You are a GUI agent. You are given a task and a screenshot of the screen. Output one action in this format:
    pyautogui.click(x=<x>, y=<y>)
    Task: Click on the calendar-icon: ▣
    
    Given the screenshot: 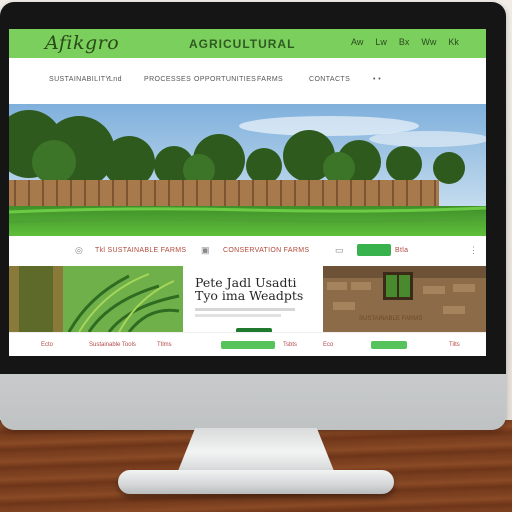 What is the action you would take?
    pyautogui.click(x=205, y=250)
    